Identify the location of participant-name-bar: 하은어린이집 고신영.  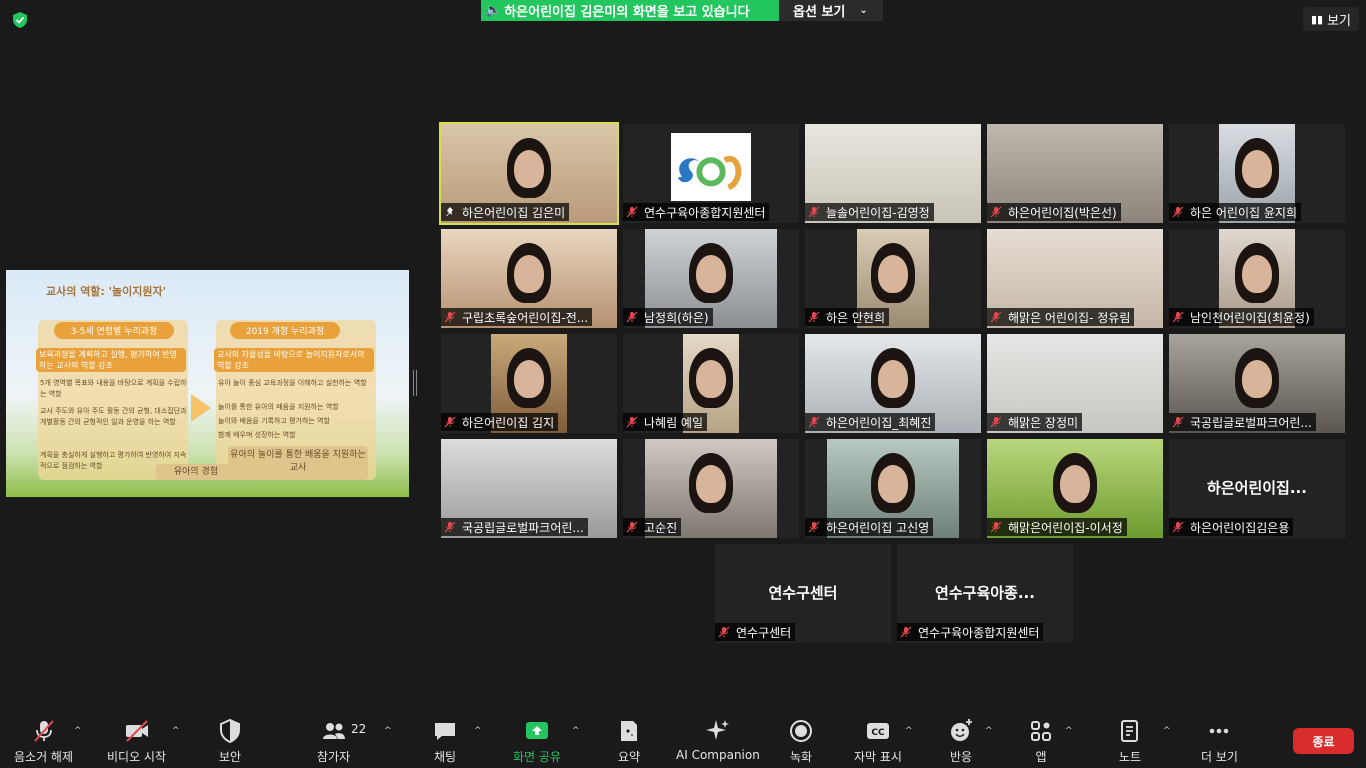
(869, 527).